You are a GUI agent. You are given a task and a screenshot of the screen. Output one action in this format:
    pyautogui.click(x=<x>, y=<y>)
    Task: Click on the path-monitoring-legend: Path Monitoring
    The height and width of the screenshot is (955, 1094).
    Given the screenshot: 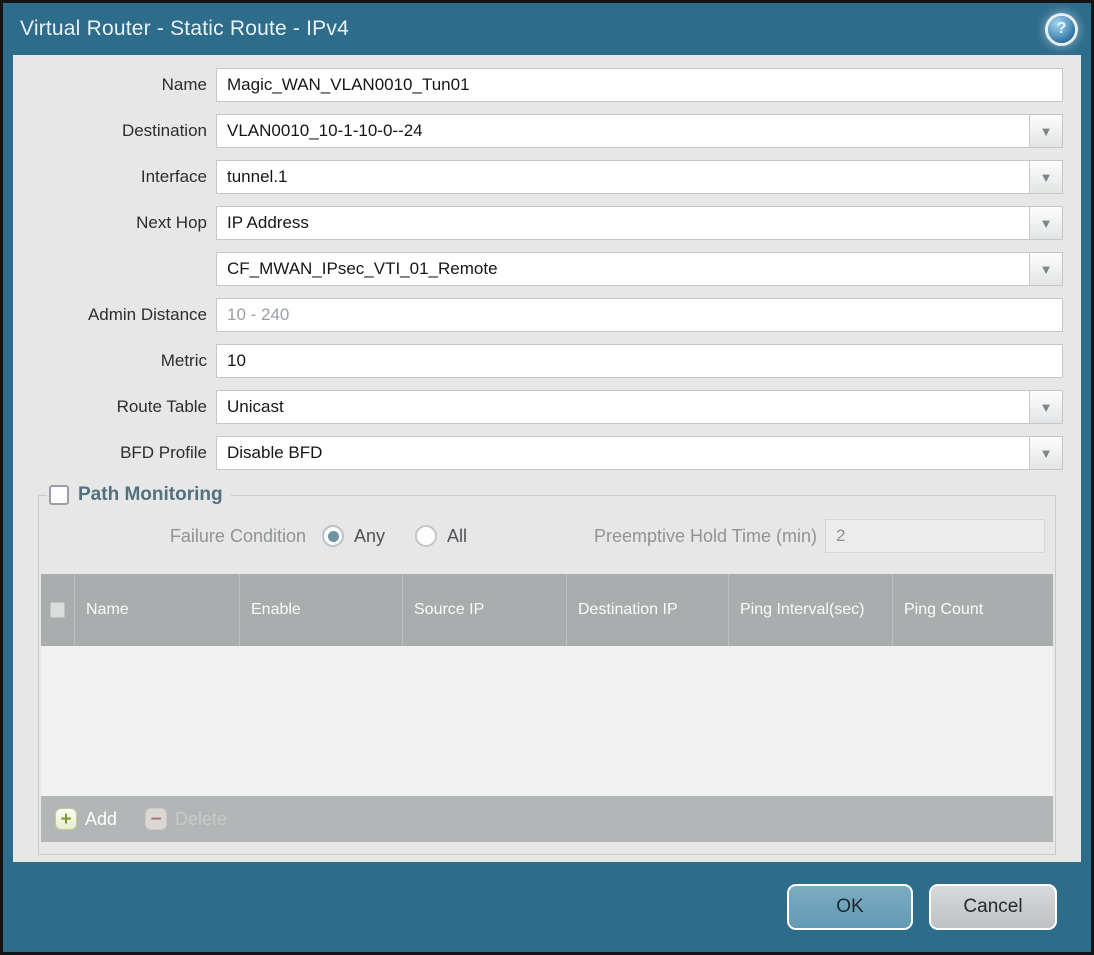 What is the action you would take?
    pyautogui.click(x=139, y=495)
    